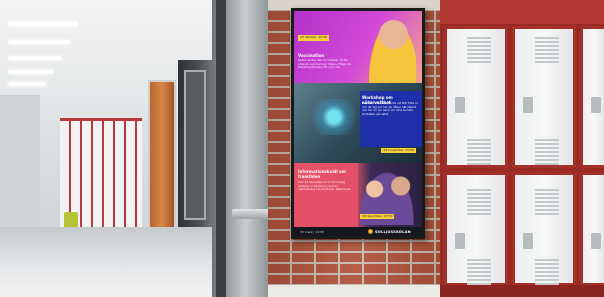  What do you see at coordinates (20, 170) in the screenshot?
I see `far-wall` at bounding box center [20, 170].